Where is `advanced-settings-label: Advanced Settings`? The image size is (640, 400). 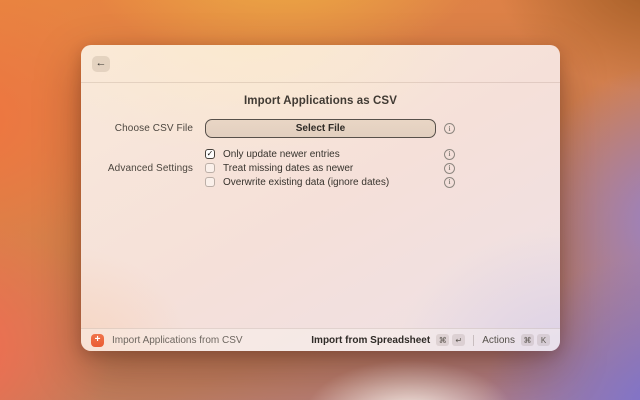 advanced-settings-label: Advanced Settings is located at coordinates (150, 168).